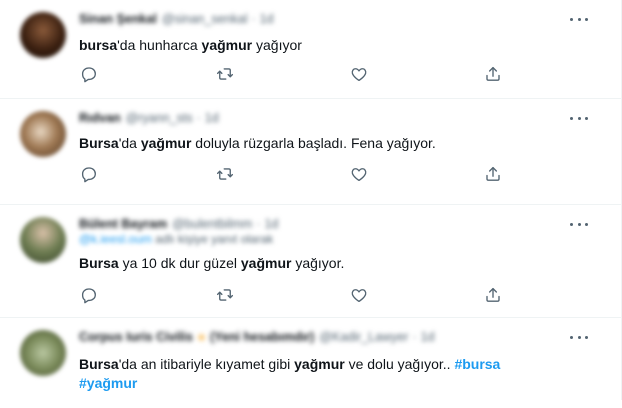 The width and height of the screenshot is (622, 408). Describe the element at coordinates (339, 239) in the screenshot. I see `replying-to: @k.ieesl.oum adlı kişiye yanıt olarak` at that location.